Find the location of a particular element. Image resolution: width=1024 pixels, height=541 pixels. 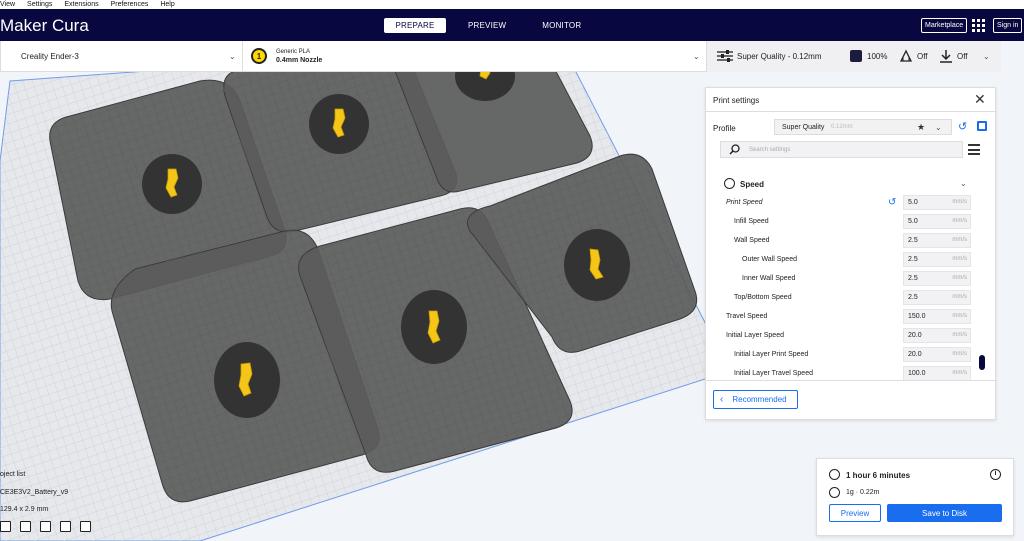

profile-dropdown: Super Quality 0.12mm ★ ⌄ is located at coordinates (863, 127).